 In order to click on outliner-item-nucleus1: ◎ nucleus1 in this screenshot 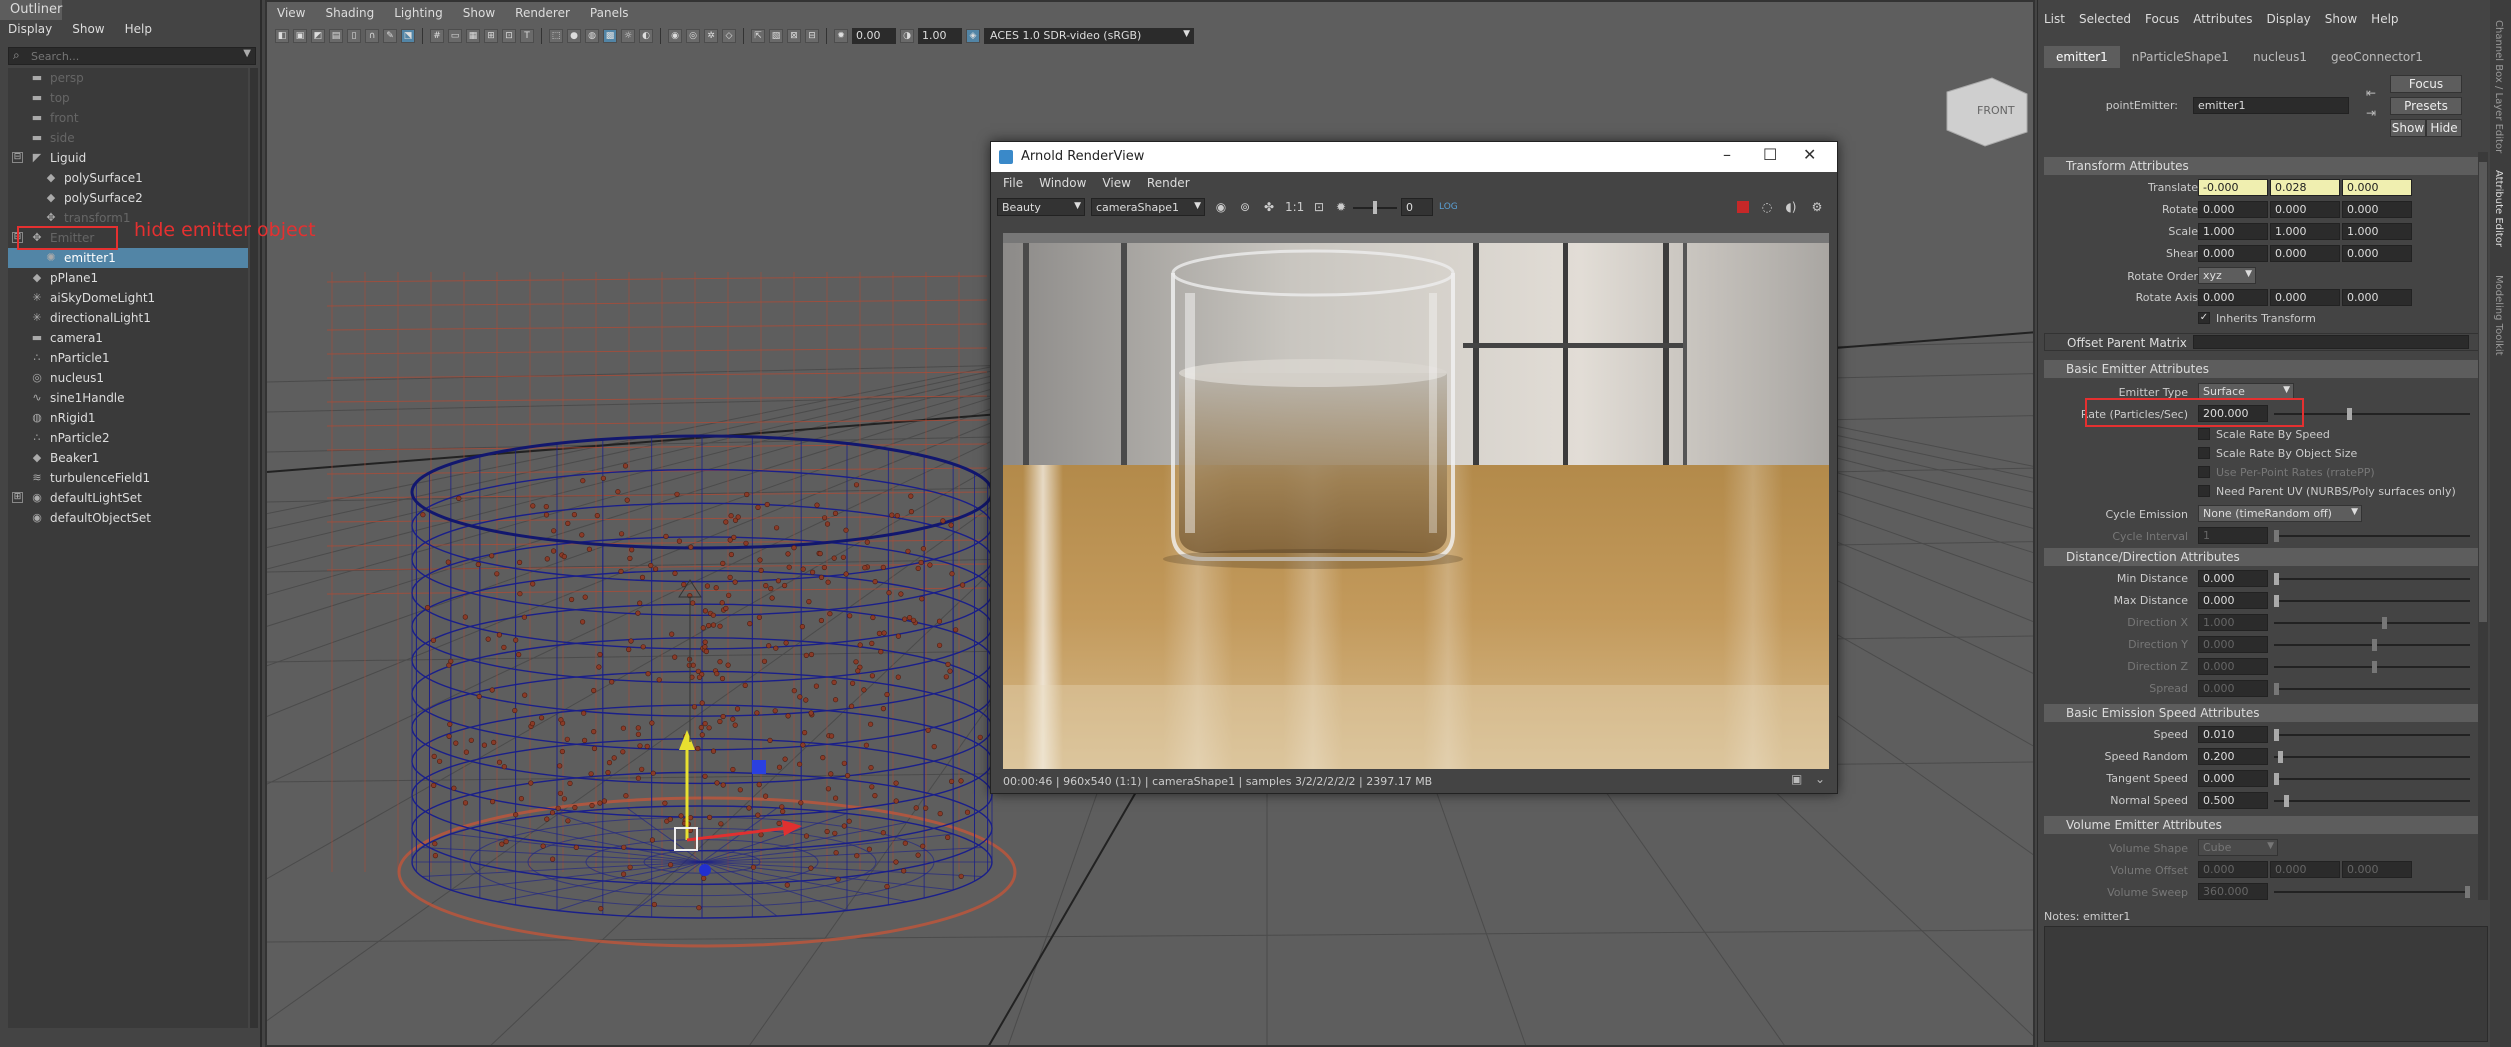, I will do `click(128, 378)`.